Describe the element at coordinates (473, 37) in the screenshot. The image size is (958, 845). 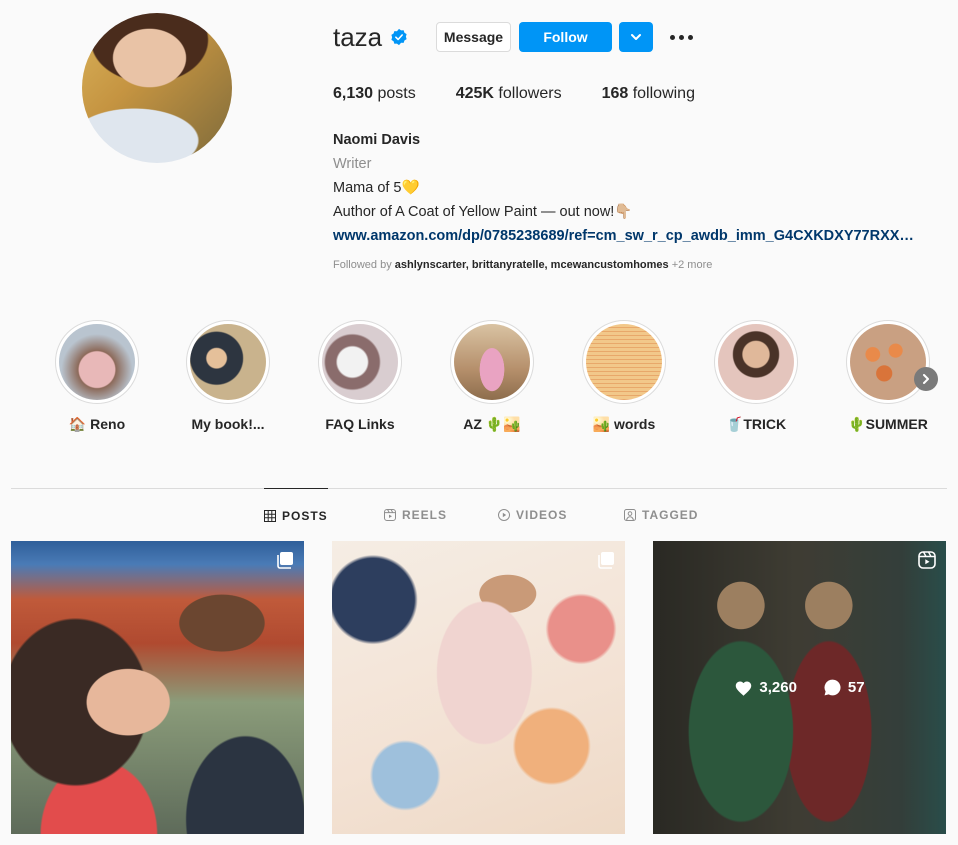
I see `message-button: Message` at that location.